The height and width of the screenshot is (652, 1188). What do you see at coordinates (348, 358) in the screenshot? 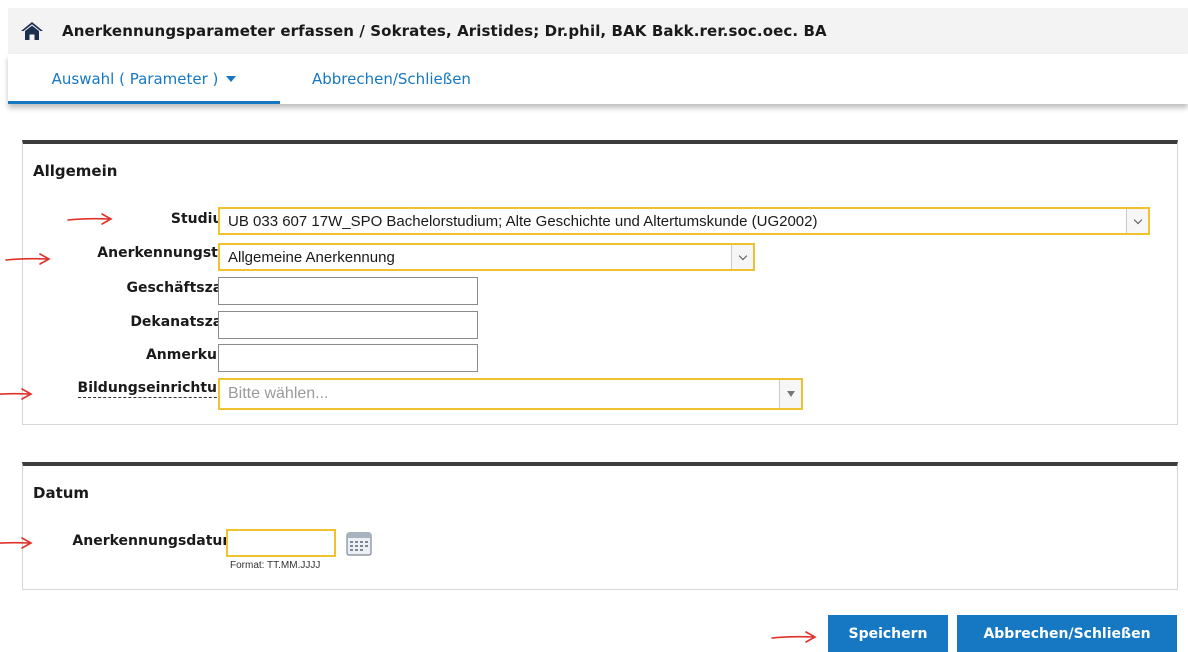
I see `anmerkung-field` at bounding box center [348, 358].